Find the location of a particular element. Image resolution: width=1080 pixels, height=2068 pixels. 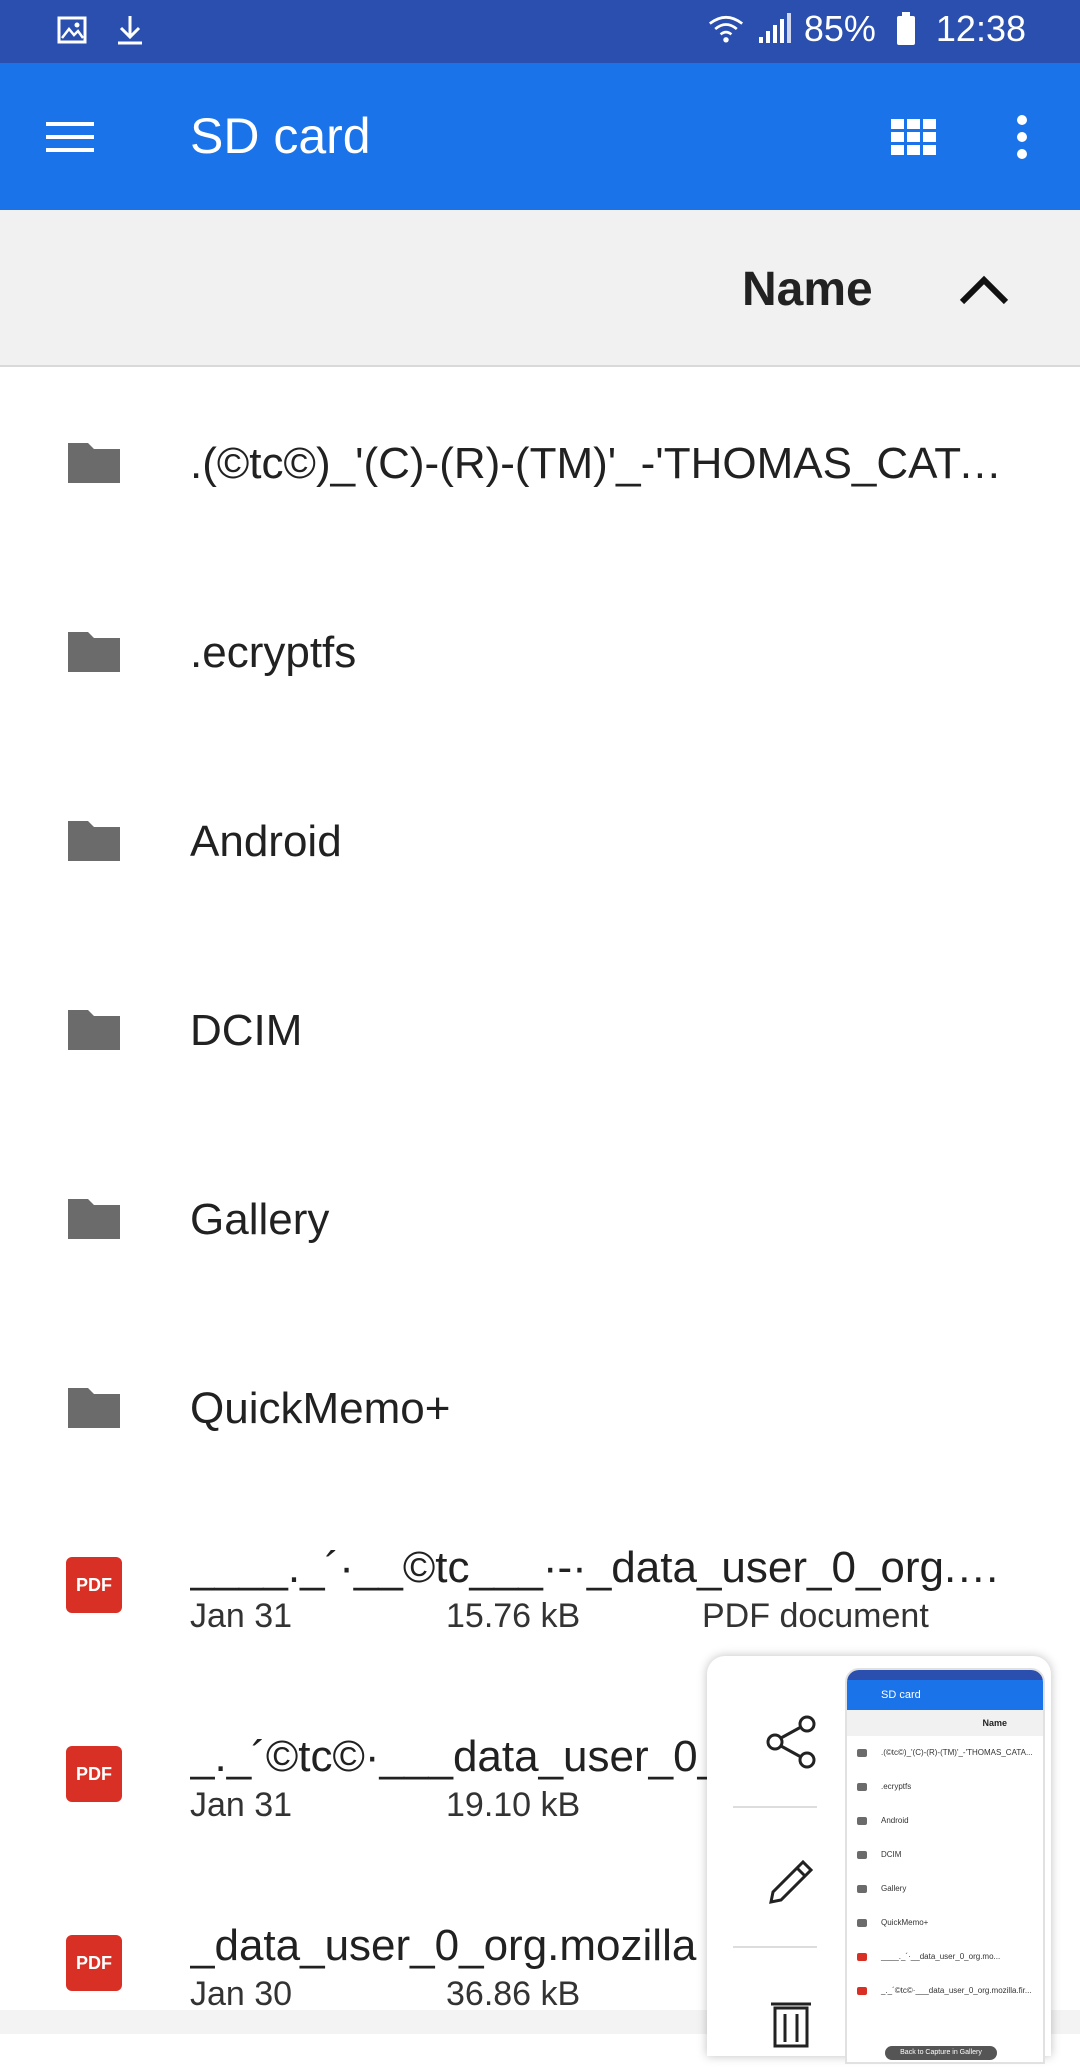

item-size: 36.86 kB is located at coordinates (513, 1994).